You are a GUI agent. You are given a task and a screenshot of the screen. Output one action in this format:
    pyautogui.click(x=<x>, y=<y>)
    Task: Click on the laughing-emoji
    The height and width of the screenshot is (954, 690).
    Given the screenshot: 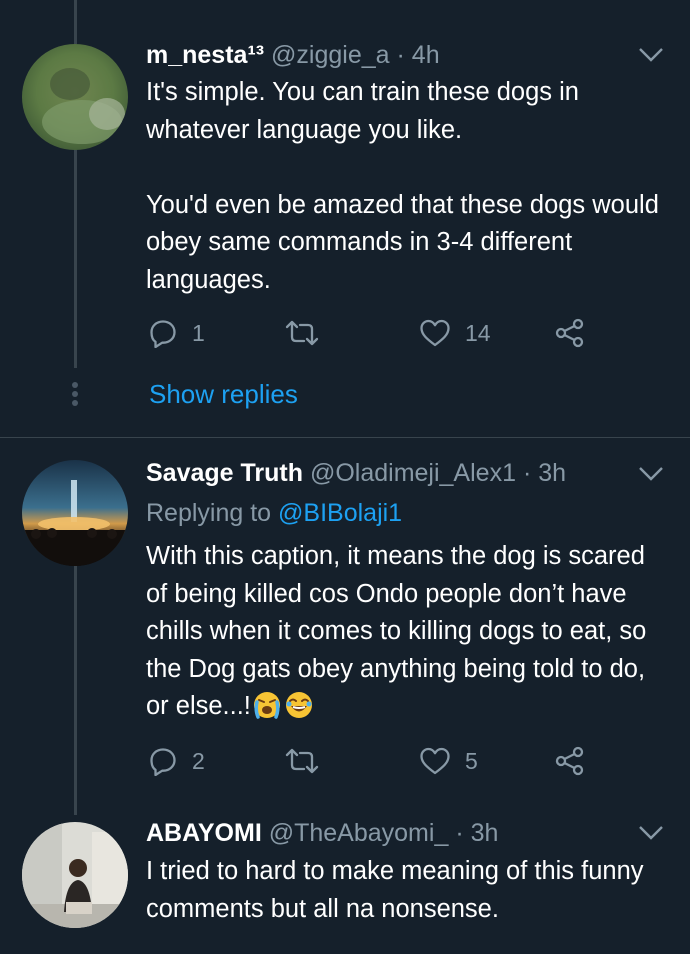 What is the action you would take?
    pyautogui.click(x=298, y=705)
    